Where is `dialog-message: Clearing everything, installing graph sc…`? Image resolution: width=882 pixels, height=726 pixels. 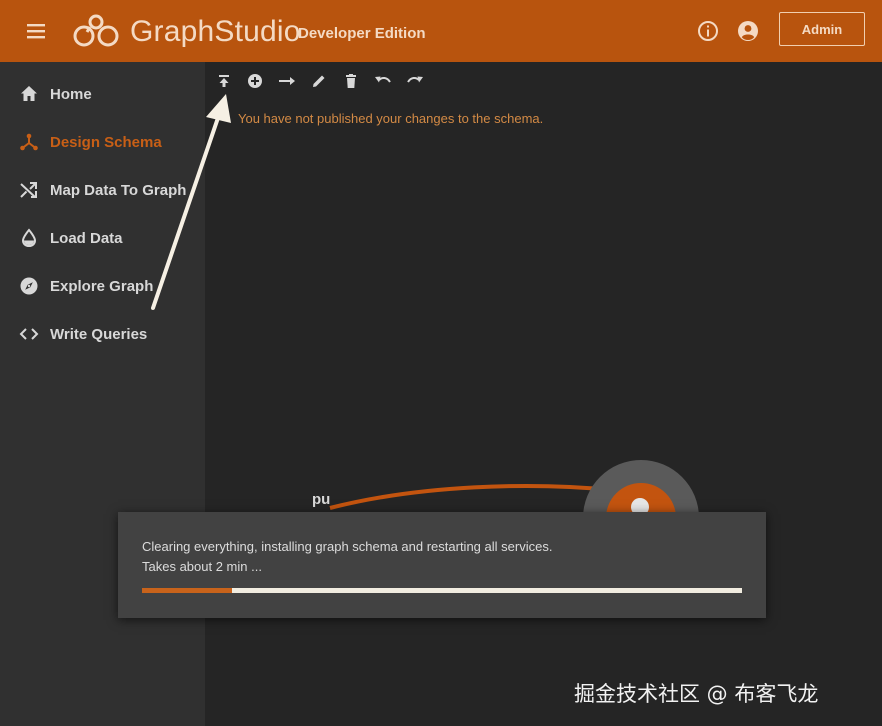 dialog-message: Clearing everything, installing graph sc… is located at coordinates (347, 546).